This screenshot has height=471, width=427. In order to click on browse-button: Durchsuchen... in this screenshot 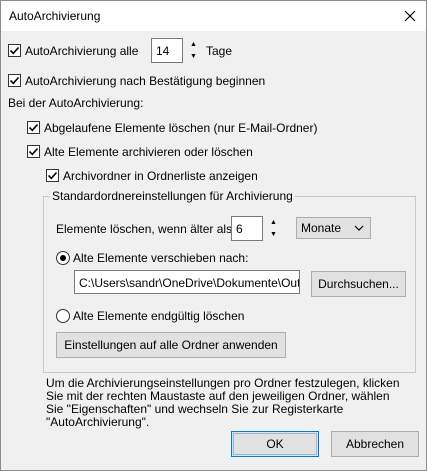, I will do `click(358, 284)`.